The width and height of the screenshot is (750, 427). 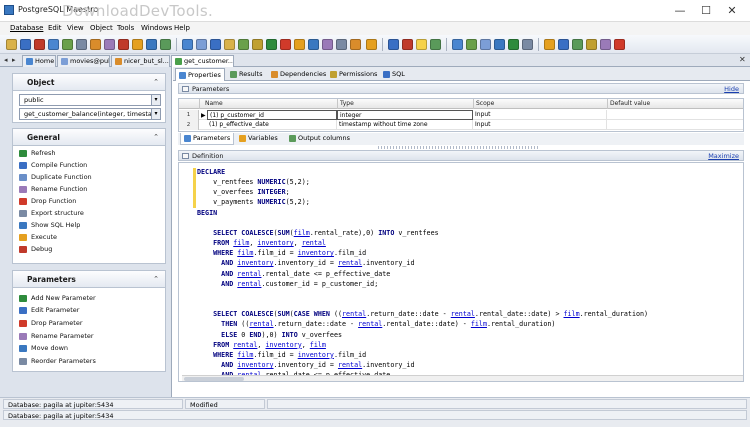 I want to click on column-header-name: Name, so click(x=214, y=103).